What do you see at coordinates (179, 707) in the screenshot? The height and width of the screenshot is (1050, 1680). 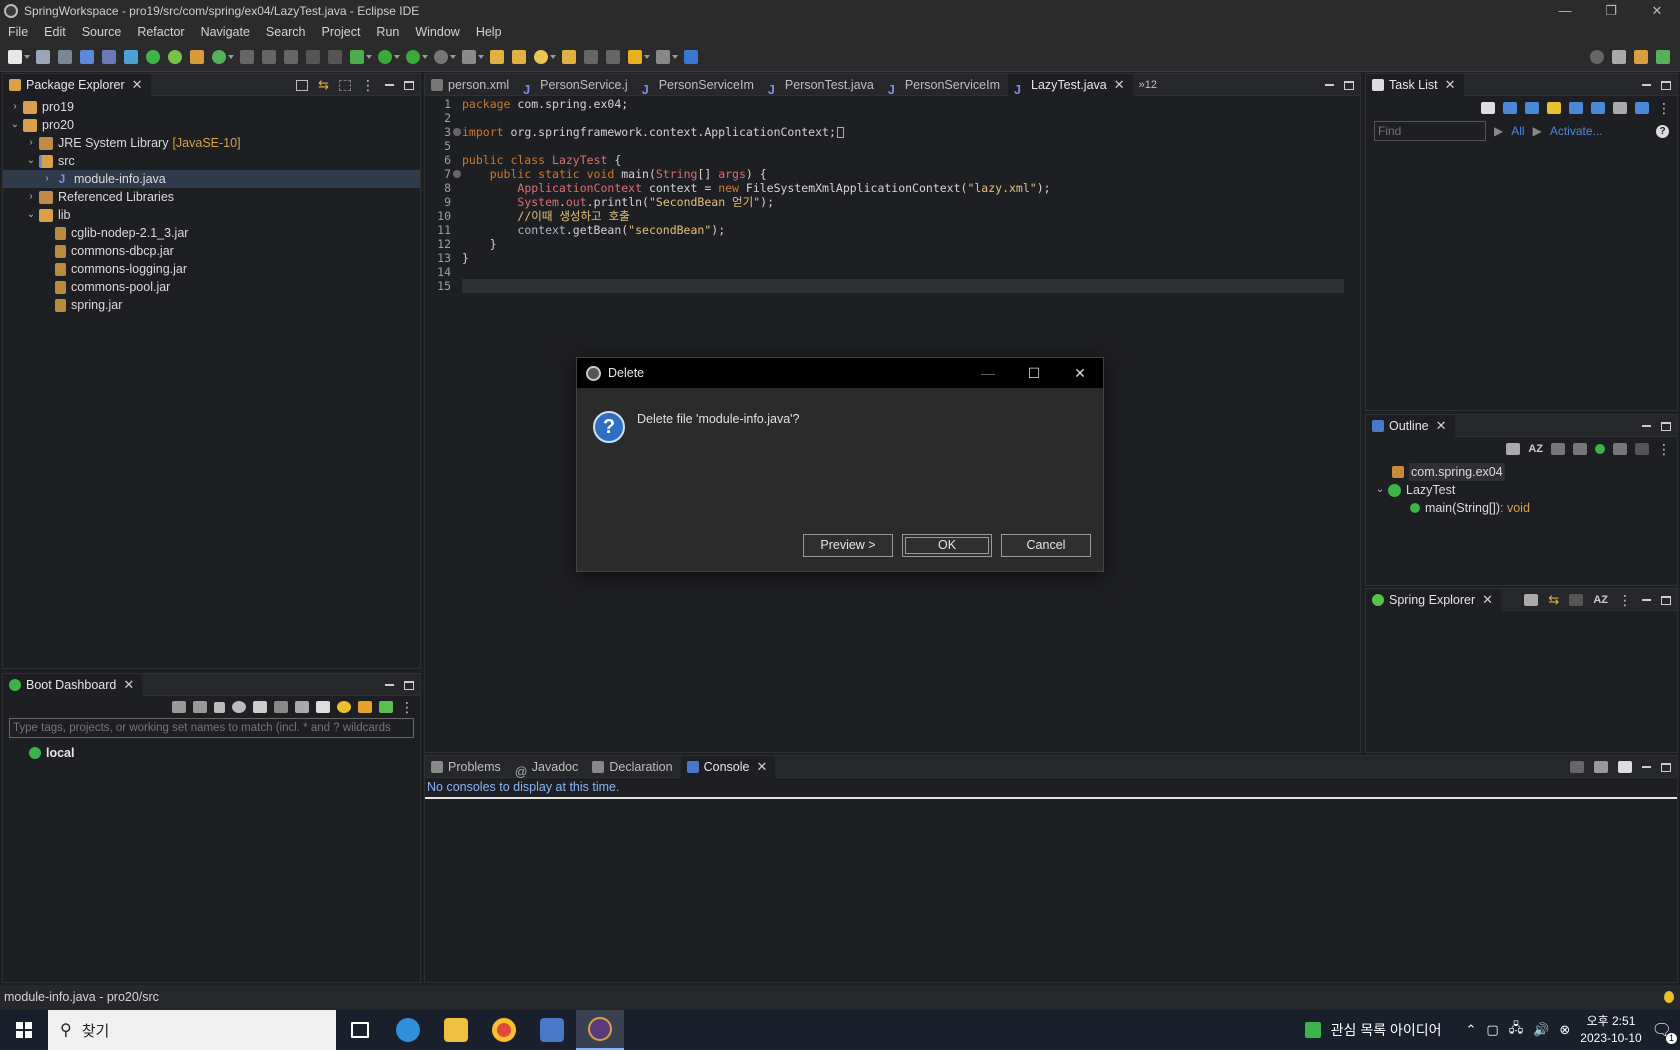 I see `start-icon` at bounding box center [179, 707].